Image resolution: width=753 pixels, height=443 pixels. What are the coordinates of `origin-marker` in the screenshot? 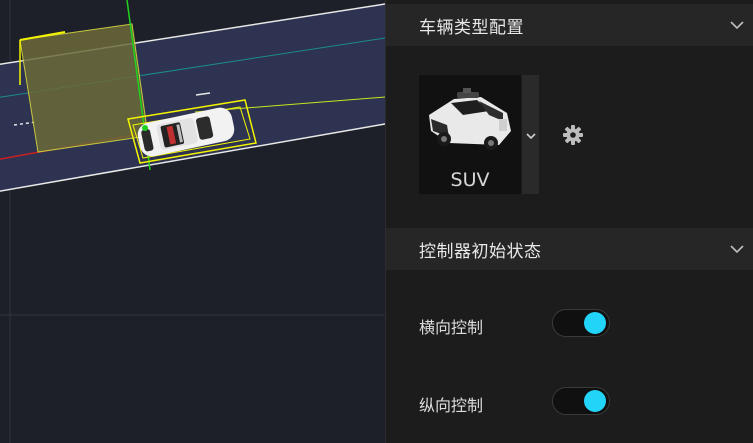 It's located at (145, 128).